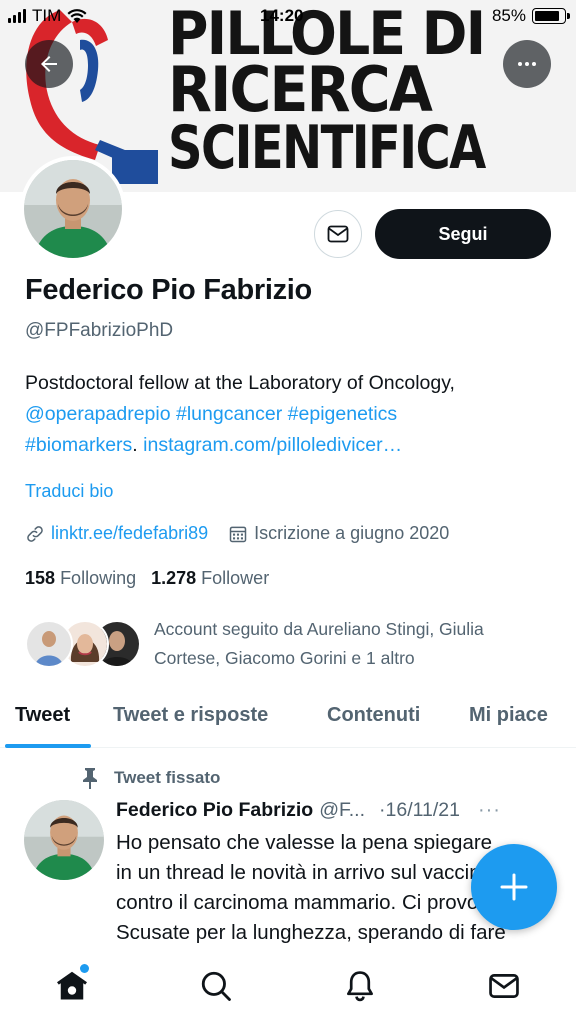 The height and width of the screenshot is (1024, 576). I want to click on calendar-icon, so click(238, 534).